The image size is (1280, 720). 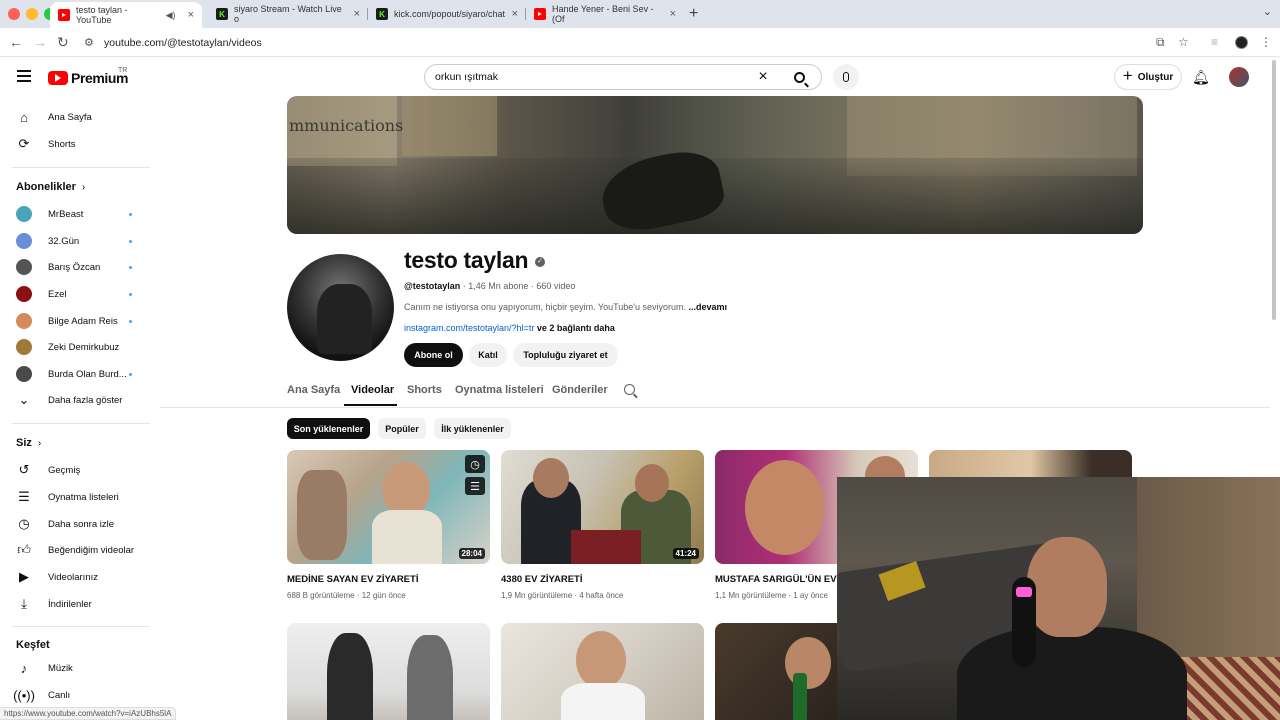 I want to click on show-more-button: ⌄ Daha fazla göster, so click(x=75, y=400).